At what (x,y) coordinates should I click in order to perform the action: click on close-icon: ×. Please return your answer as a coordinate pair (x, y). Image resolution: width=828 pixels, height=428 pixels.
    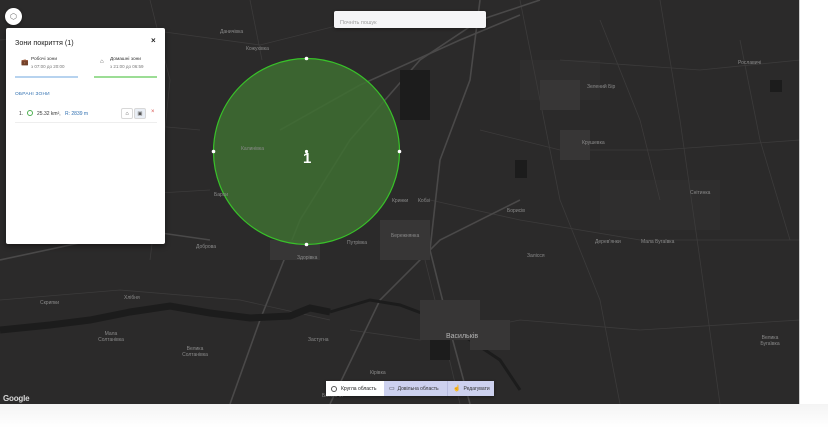
    Looking at the image, I should click on (153, 40).